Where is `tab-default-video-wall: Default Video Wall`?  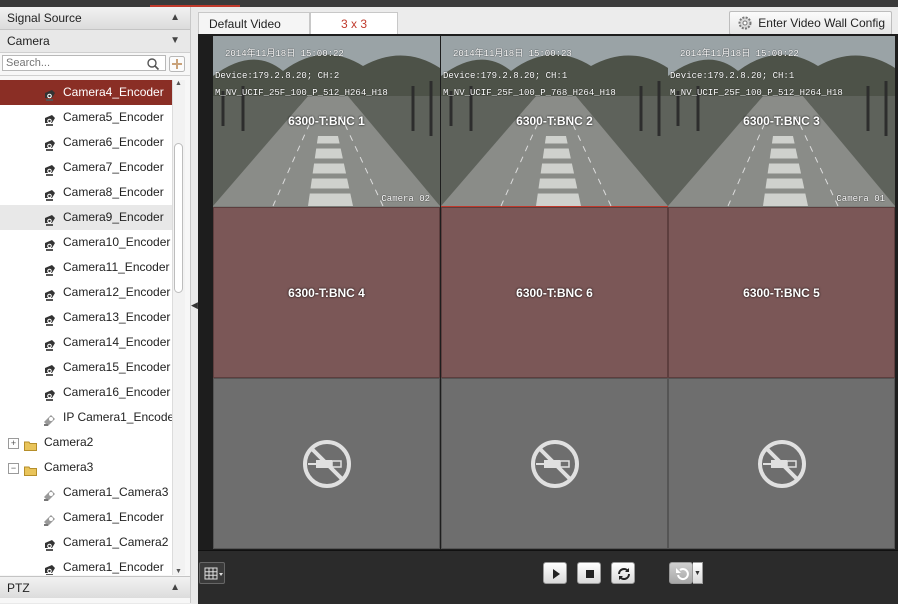 tab-default-video-wall: Default Video Wall is located at coordinates (254, 32).